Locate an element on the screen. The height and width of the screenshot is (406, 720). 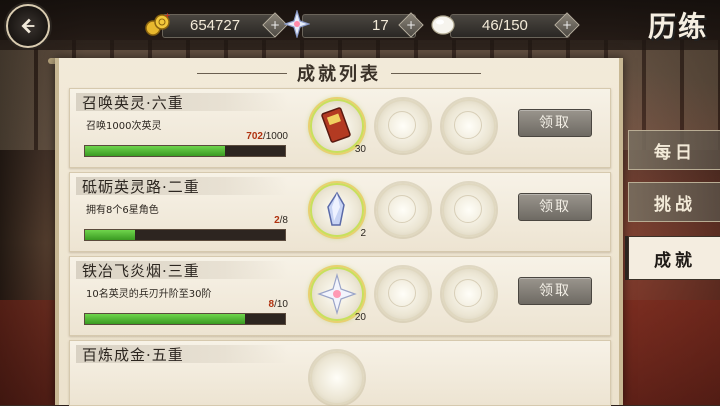
achievement-desc: 拥有8个6星角色 is located at coordinates (122, 210).